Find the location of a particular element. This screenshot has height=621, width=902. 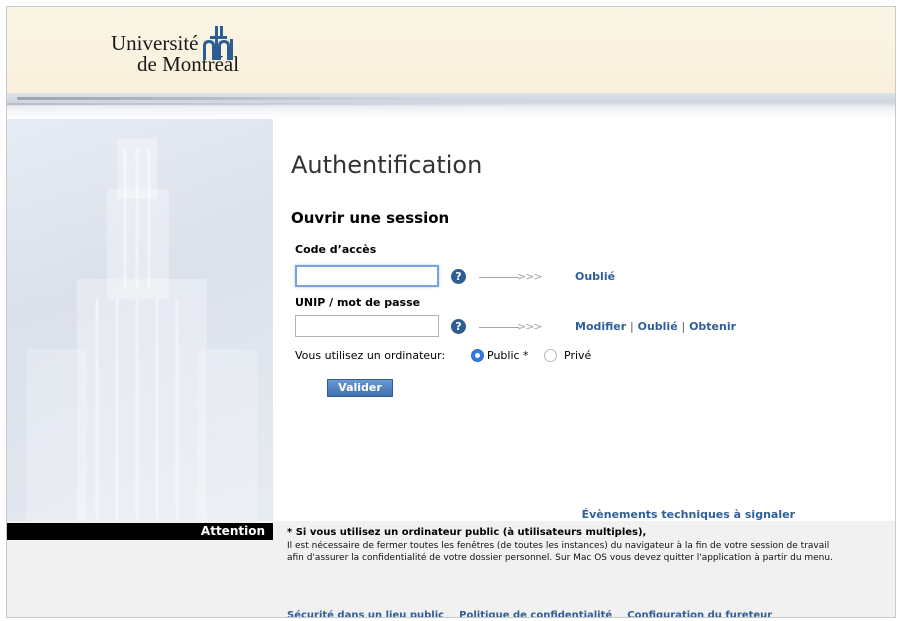

access-code-label: Code d’accès is located at coordinates (336, 249).